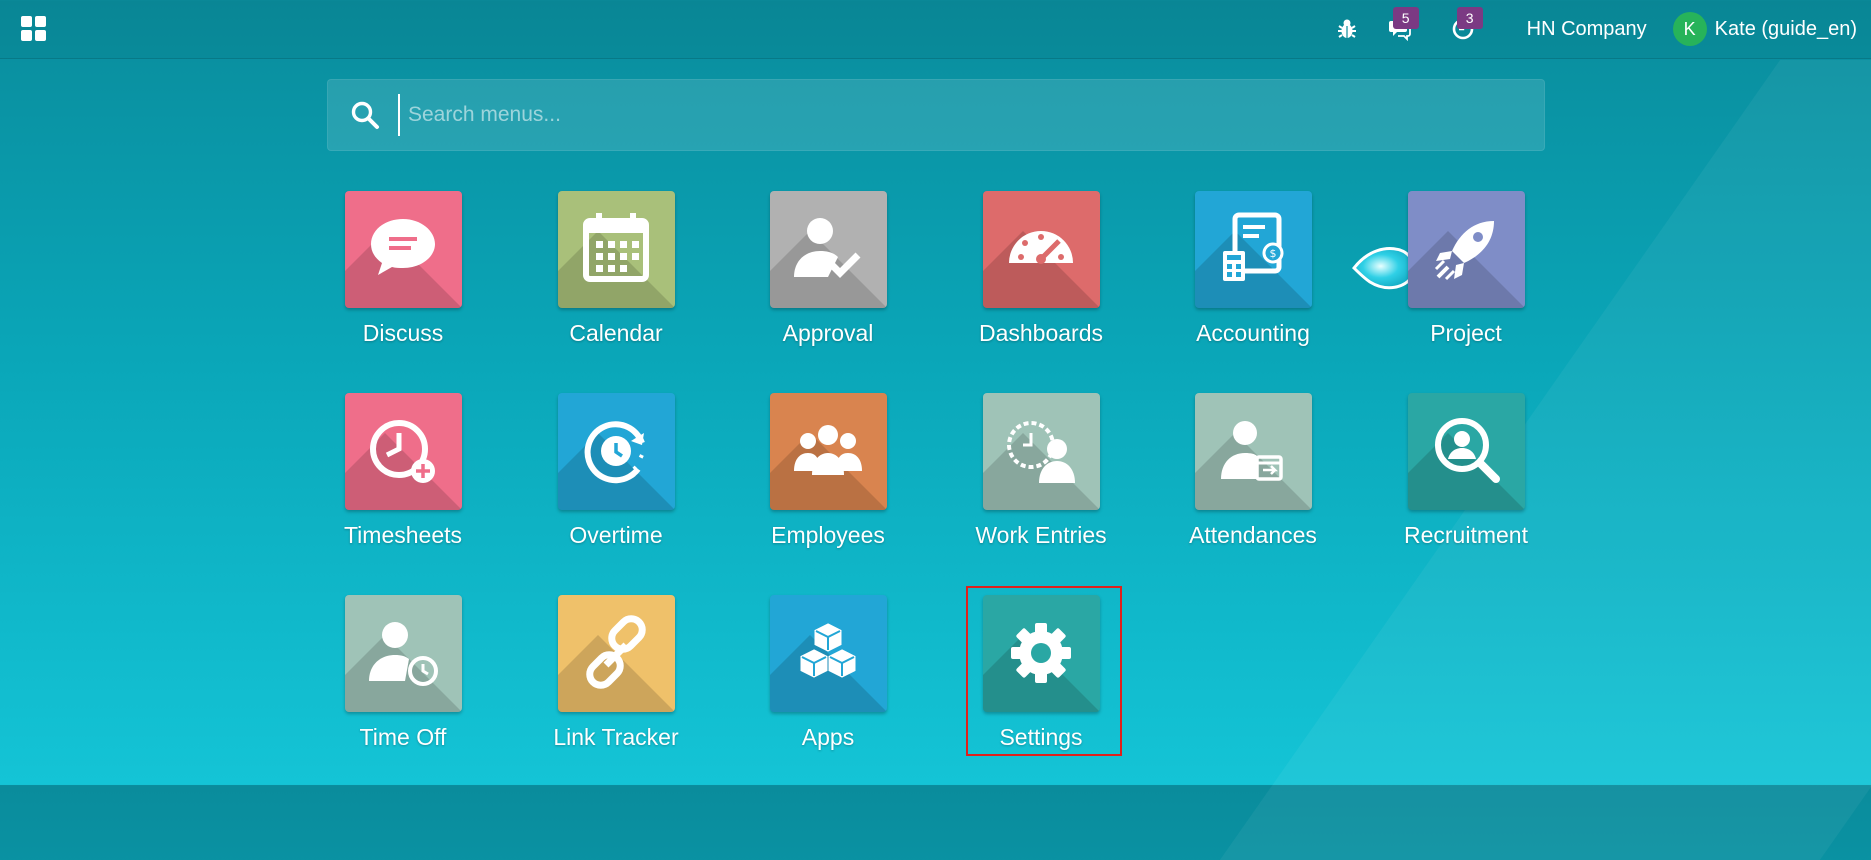  Describe the element at coordinates (1785, 28) in the screenshot. I see `user-name: Kate (guide_en)` at that location.